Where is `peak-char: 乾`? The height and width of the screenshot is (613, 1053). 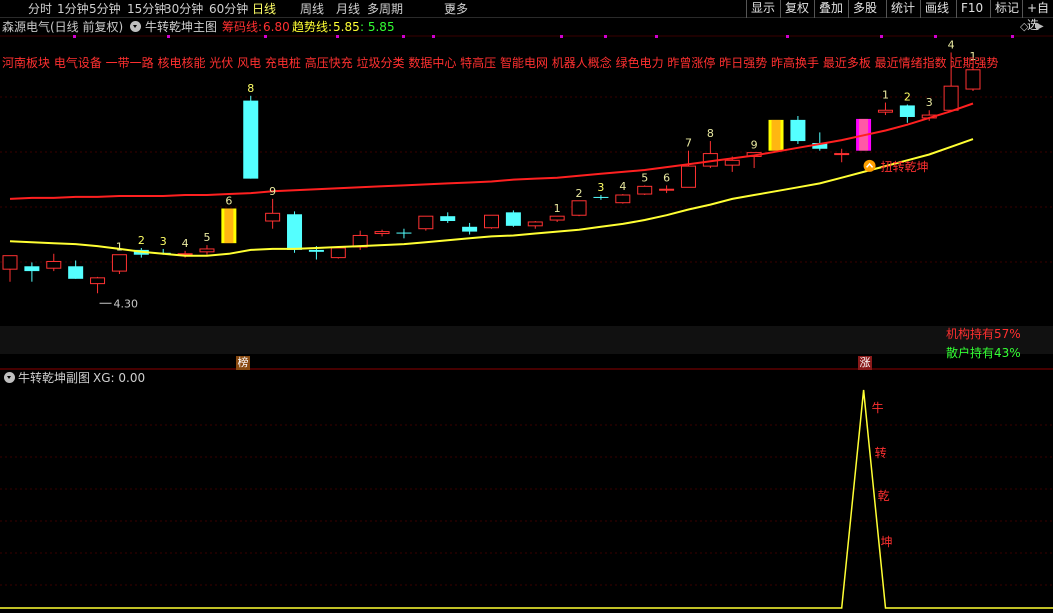 peak-char: 乾 is located at coordinates (884, 496).